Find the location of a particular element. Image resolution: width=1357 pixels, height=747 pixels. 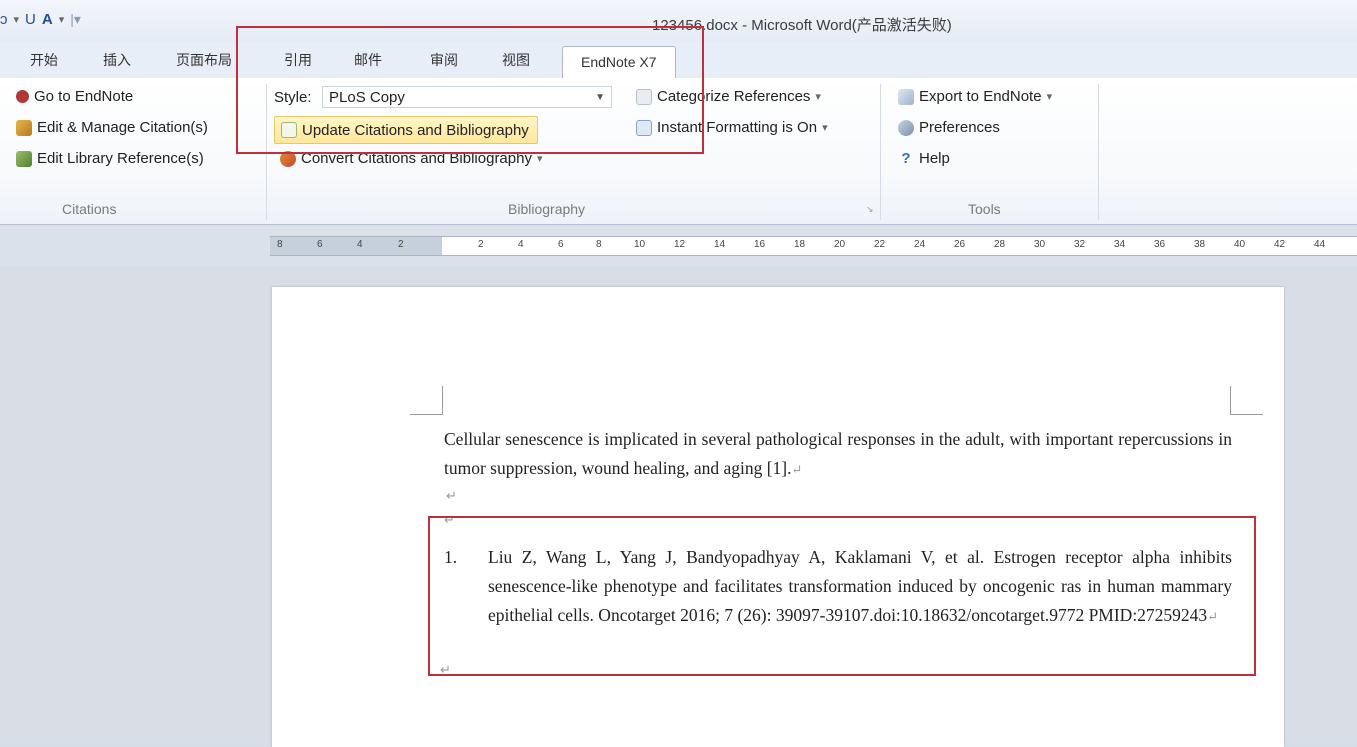

preferences-button: Preferences is located at coordinates (949, 127).